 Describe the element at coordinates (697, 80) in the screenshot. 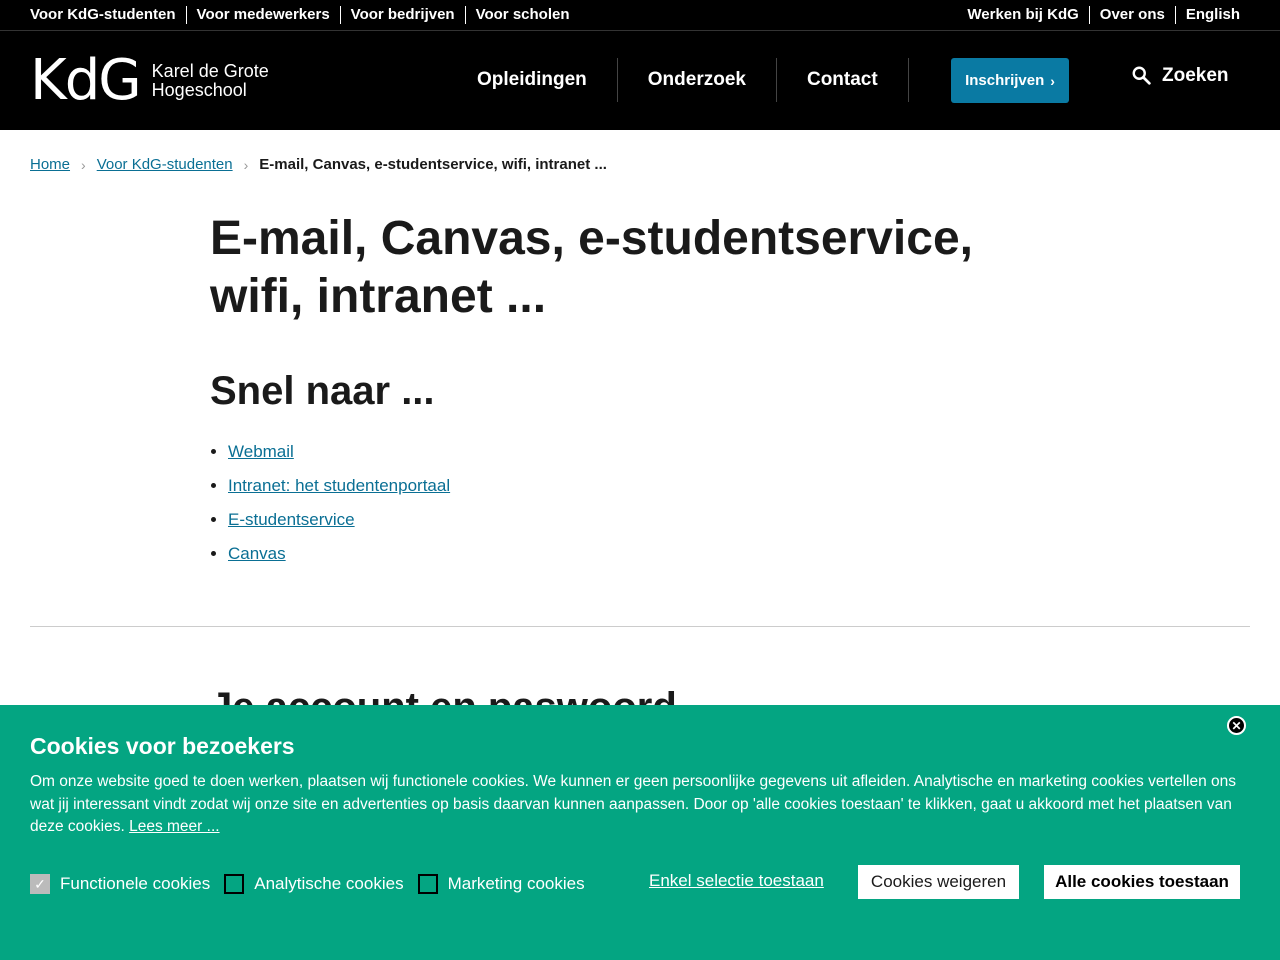

I see `nav-onderzoek: Onderzoek` at that location.